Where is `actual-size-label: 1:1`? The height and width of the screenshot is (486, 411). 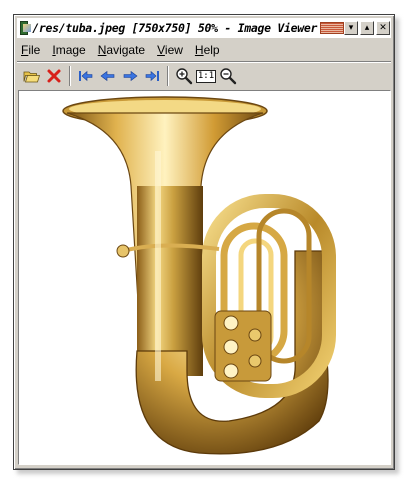
actual-size-label: 1:1 is located at coordinates (206, 76).